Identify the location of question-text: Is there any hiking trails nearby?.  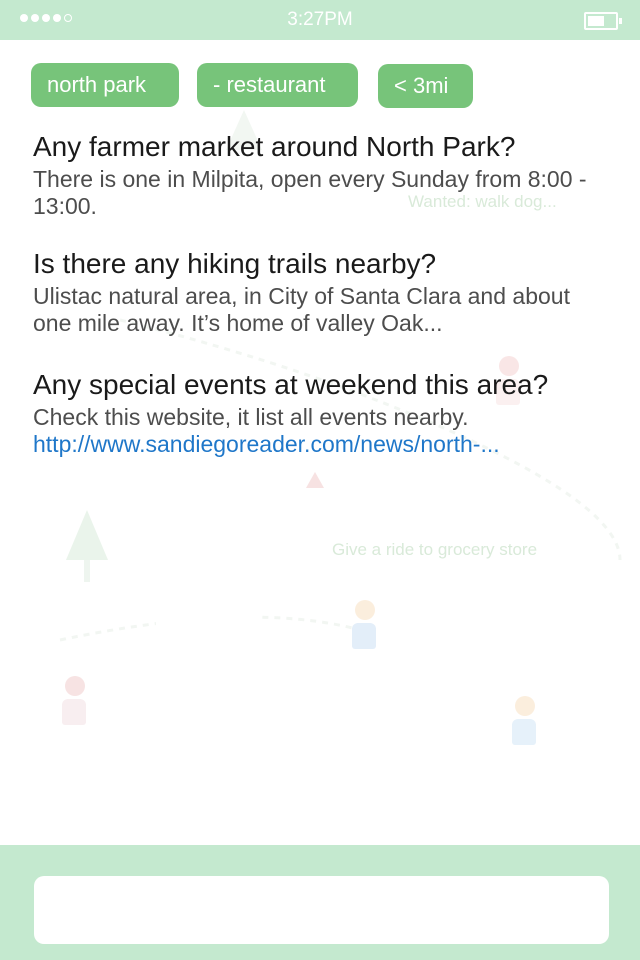
(235, 263).